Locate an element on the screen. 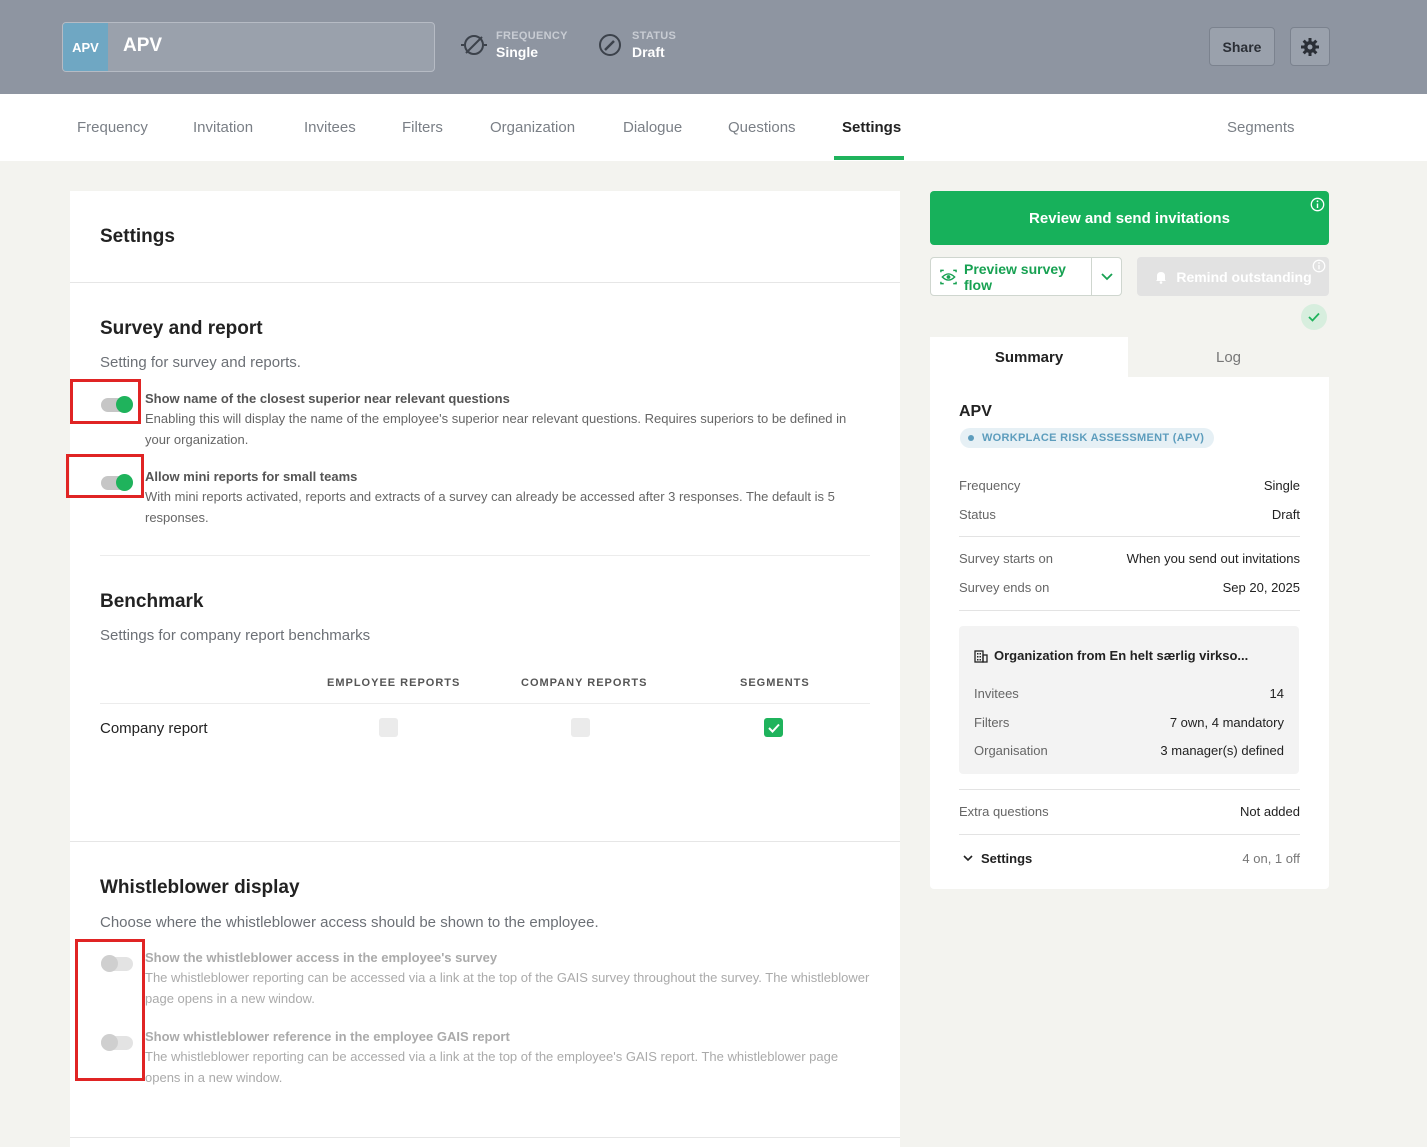  column-employee-reports: EMPLOYEE REPORTS is located at coordinates (394, 683).